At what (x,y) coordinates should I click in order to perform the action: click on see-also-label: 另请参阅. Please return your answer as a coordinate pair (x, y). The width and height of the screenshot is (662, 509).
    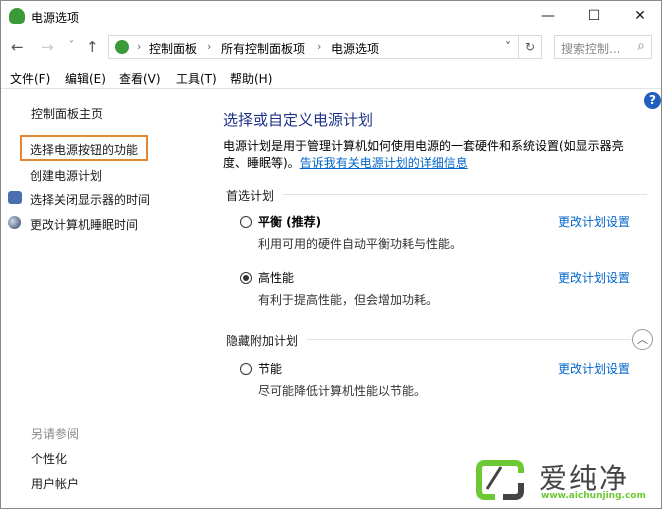
    Looking at the image, I should click on (55, 434).